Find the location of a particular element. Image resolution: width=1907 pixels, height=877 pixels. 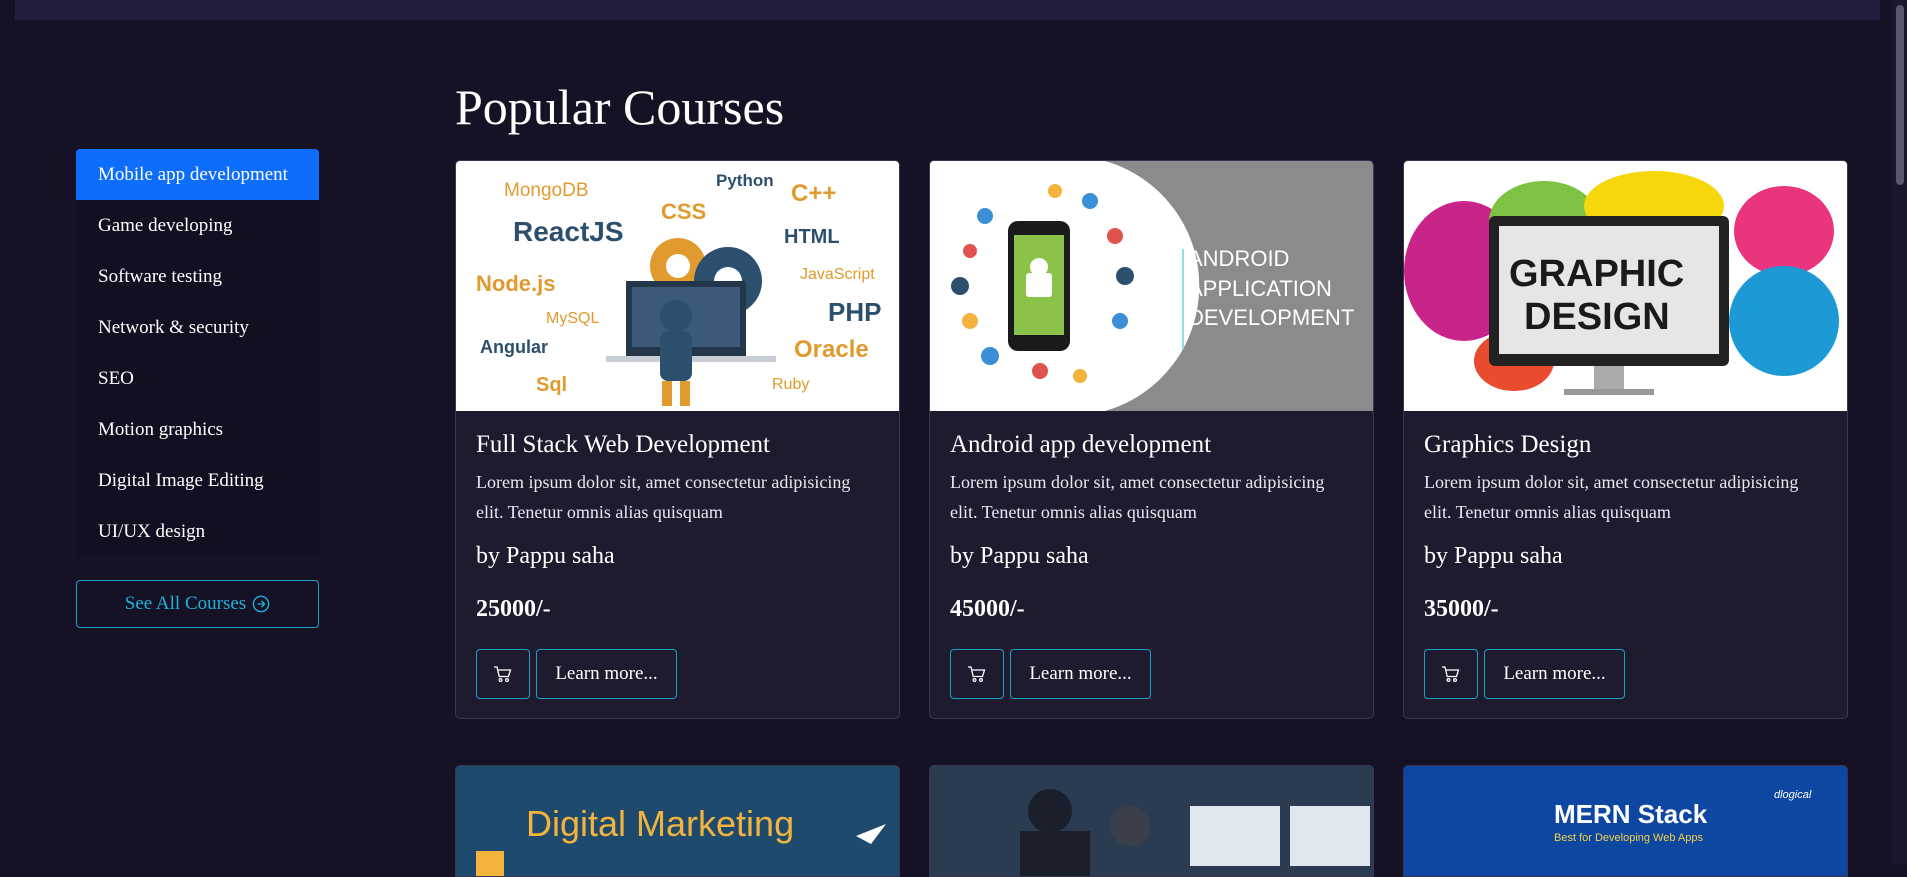

arrow-right-circle-icon is located at coordinates (261, 604).